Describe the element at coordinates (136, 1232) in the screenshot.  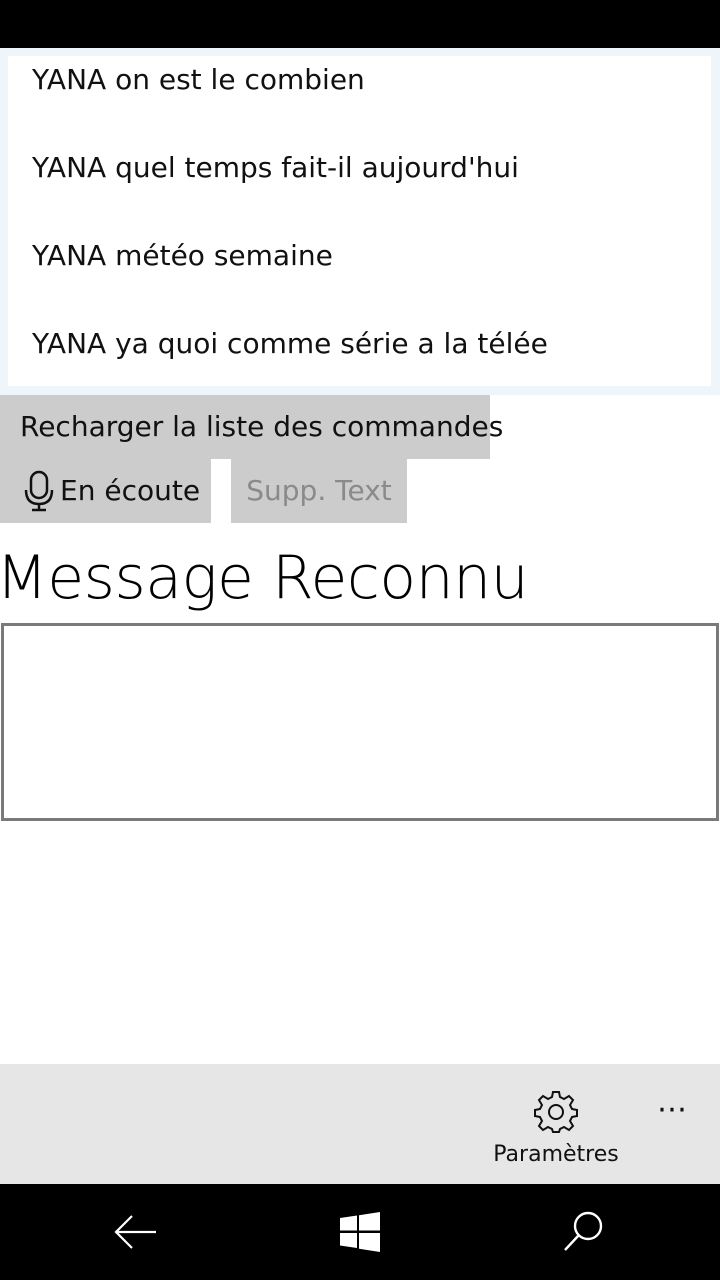
I see `back-arrow-icon` at that location.